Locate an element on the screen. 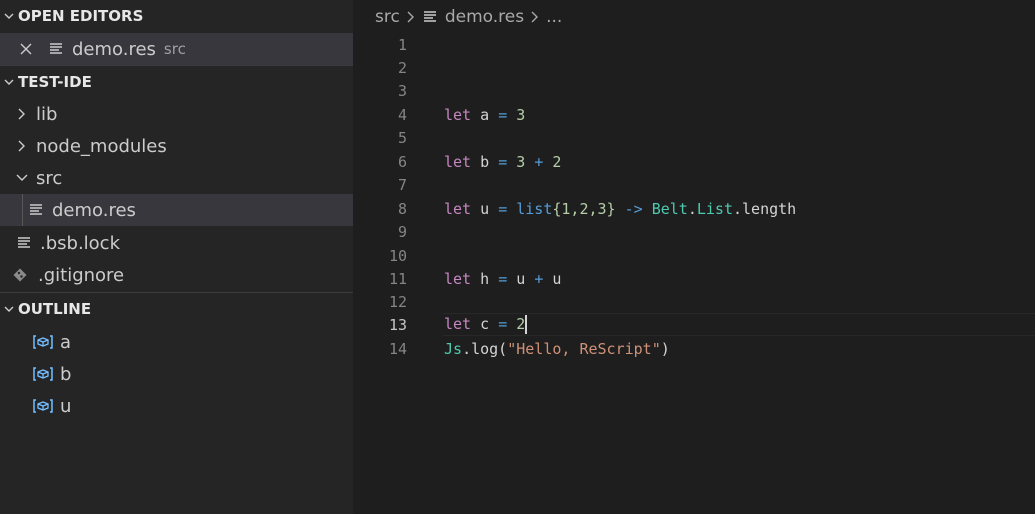 Image resolution: width=1035 pixels, height=514 pixels. tree-item-label: .bsb.lock is located at coordinates (80, 243).